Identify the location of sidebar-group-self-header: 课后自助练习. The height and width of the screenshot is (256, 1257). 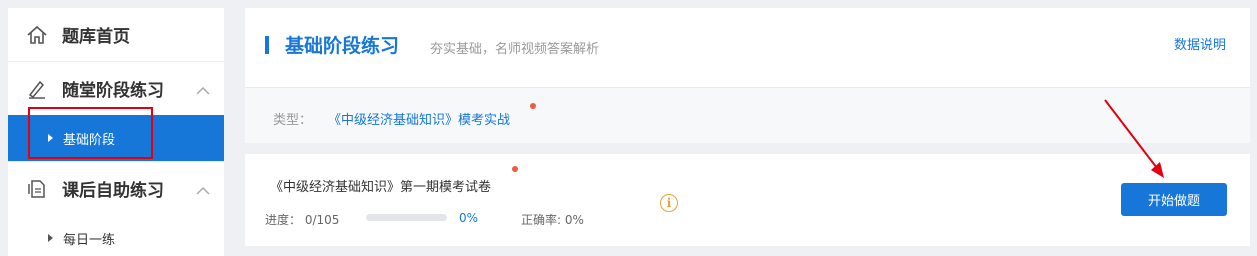
(116, 188).